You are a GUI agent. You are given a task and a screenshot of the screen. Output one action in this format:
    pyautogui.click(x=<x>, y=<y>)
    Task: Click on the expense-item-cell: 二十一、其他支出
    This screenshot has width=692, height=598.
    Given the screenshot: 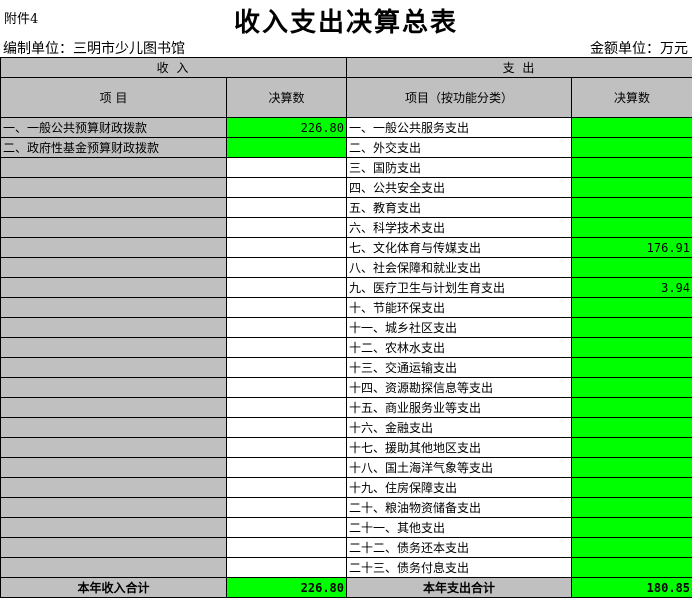 What is the action you would take?
    pyautogui.click(x=459, y=527)
    